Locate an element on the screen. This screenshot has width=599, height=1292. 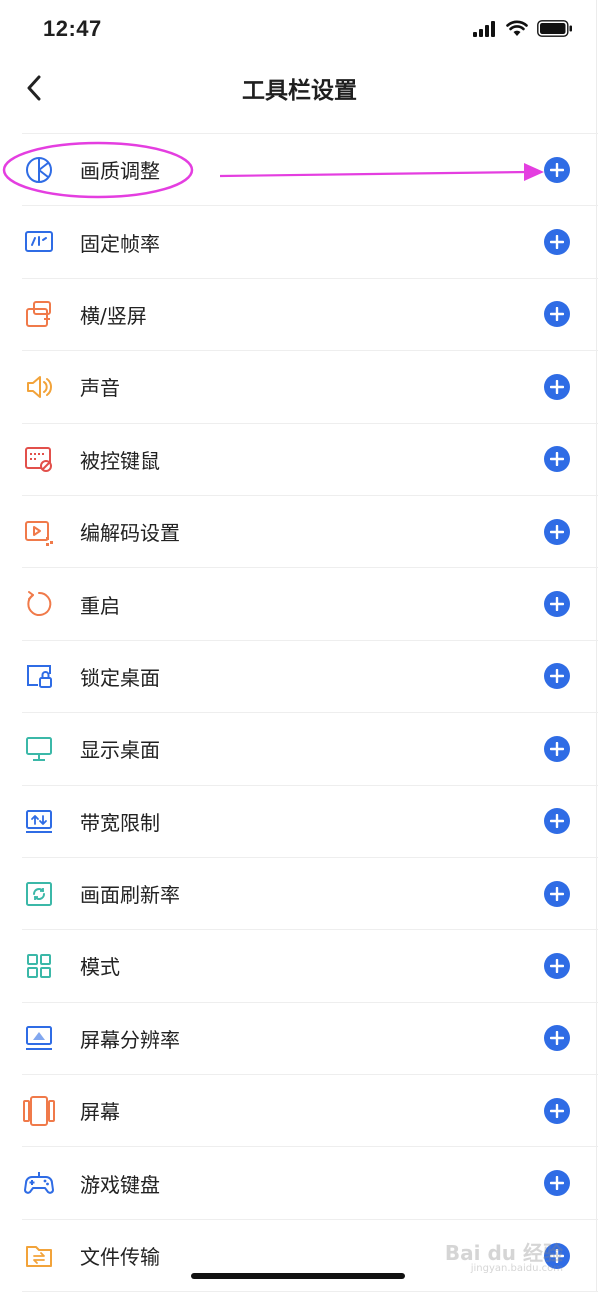
watermark-logo: Bai du 经验 jingyan.baidu.com is located at coordinates (503, 1255).